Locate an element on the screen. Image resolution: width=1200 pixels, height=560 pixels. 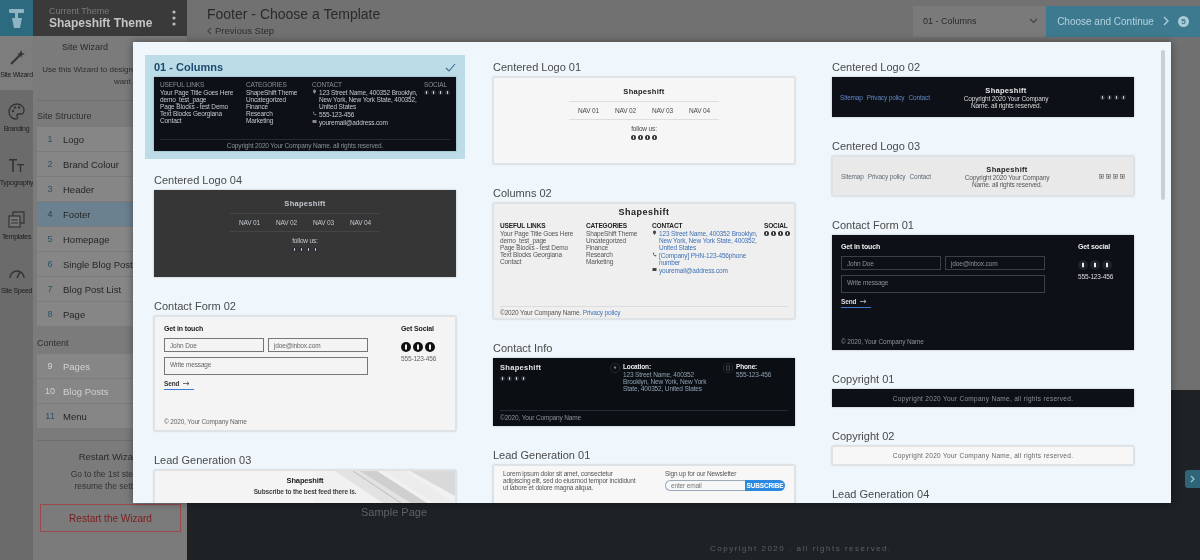
selected-card-background is located at coordinates (305, 107).